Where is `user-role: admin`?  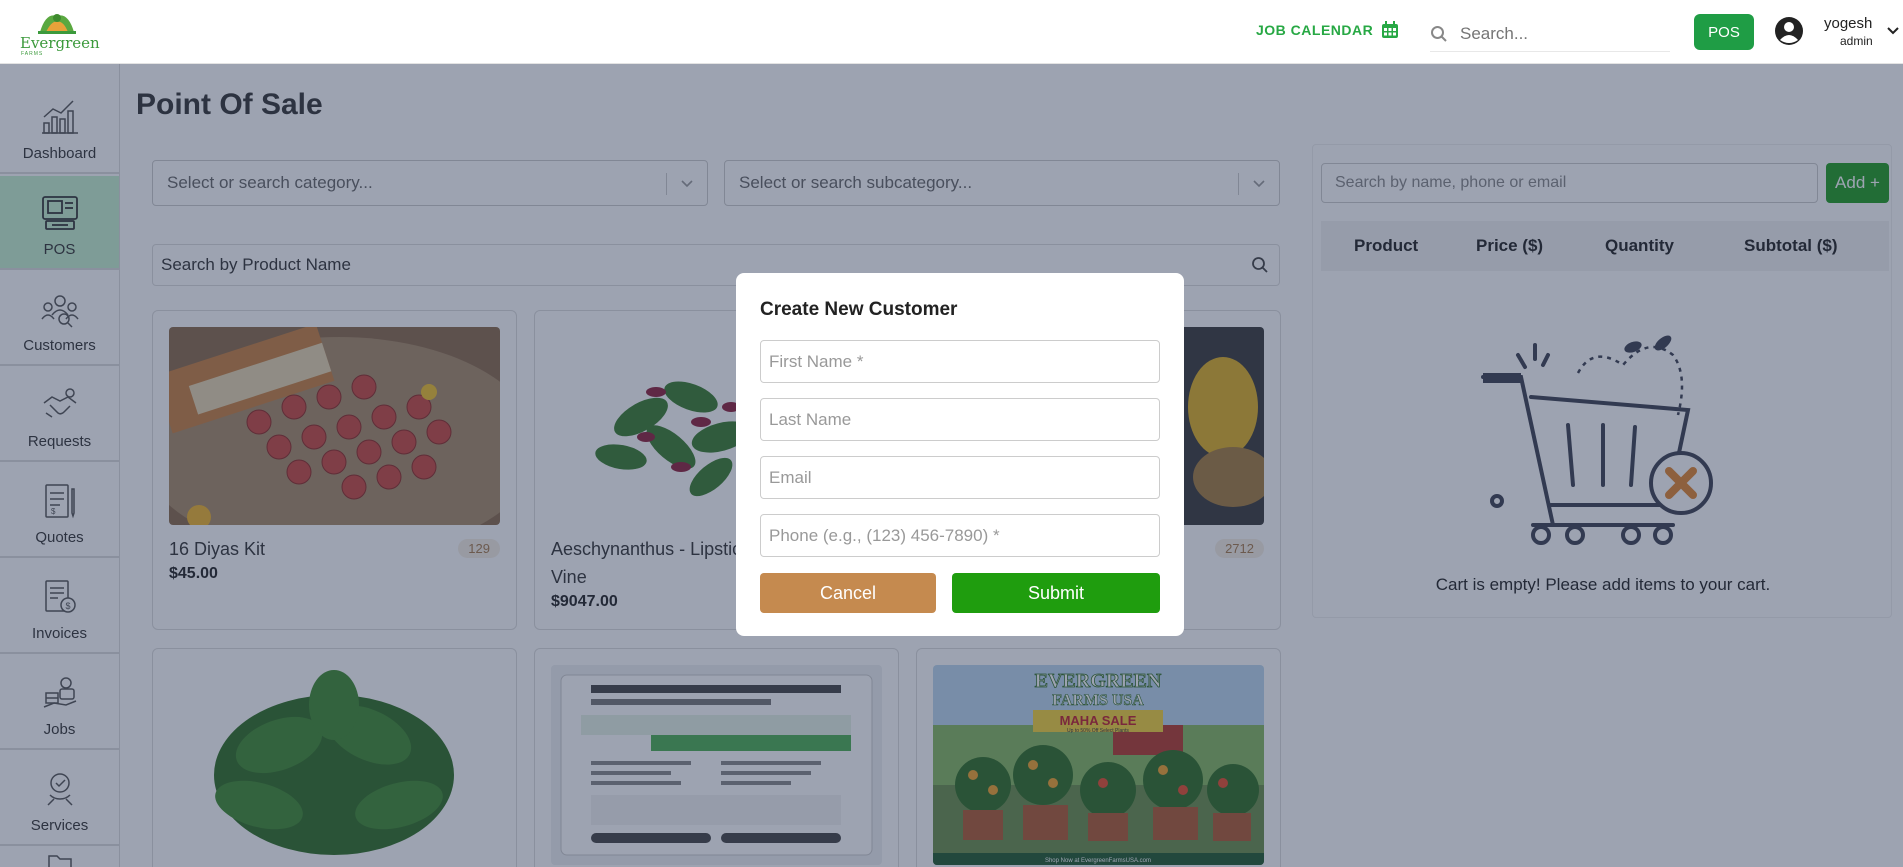 user-role: admin is located at coordinates (1856, 41).